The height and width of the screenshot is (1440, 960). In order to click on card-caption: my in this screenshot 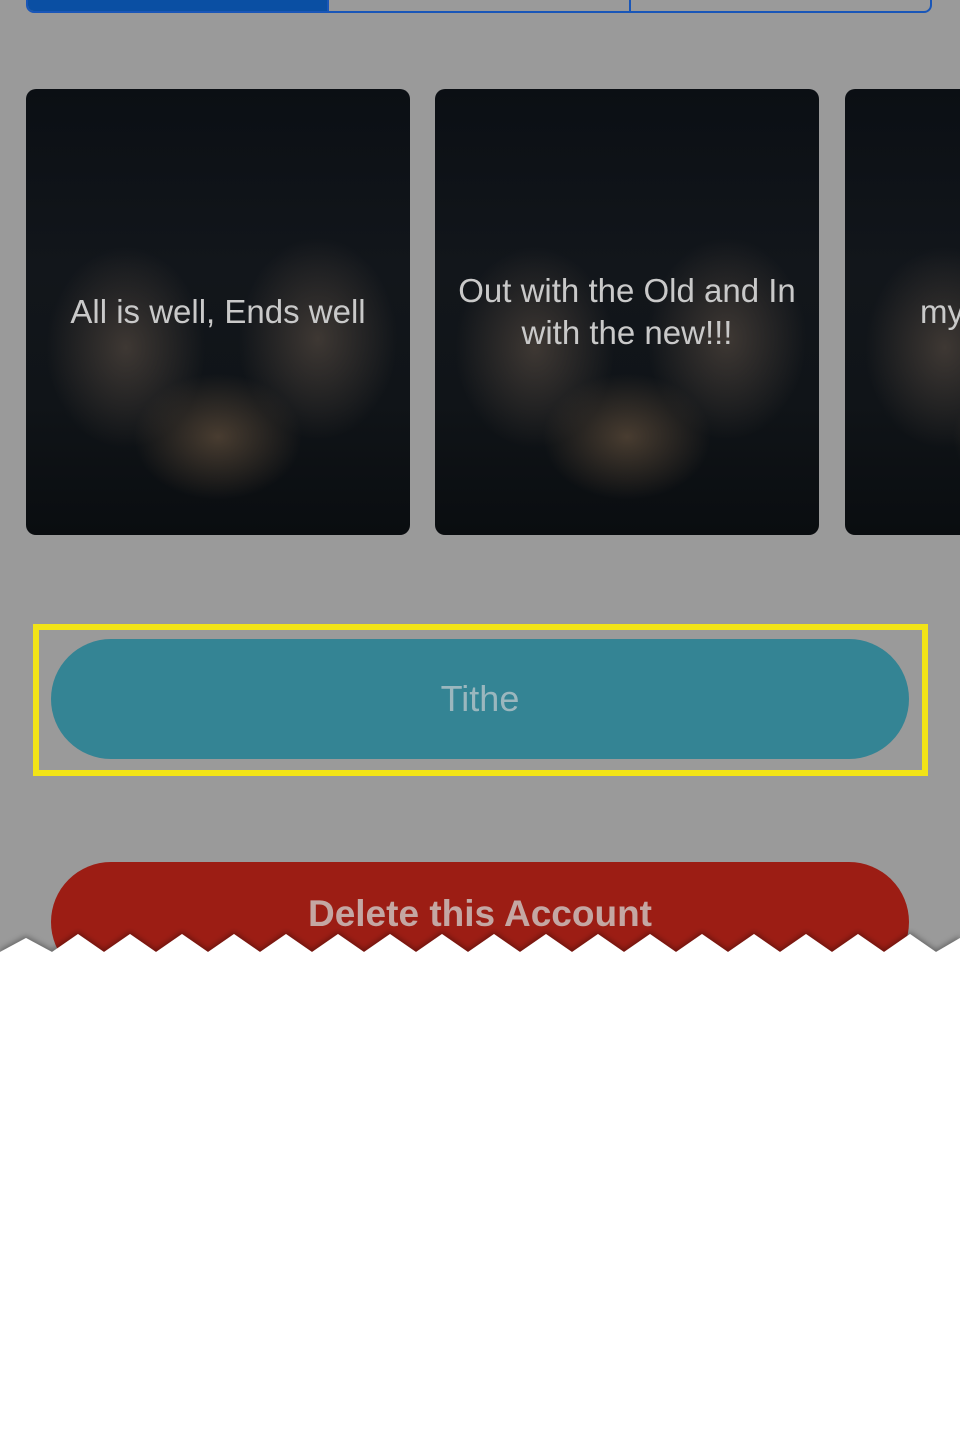, I will do `click(940, 311)`.